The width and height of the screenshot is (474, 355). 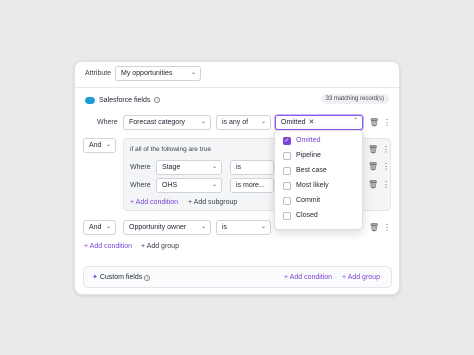 What do you see at coordinates (312, 185) in the screenshot?
I see `option-label: Most likely` at bounding box center [312, 185].